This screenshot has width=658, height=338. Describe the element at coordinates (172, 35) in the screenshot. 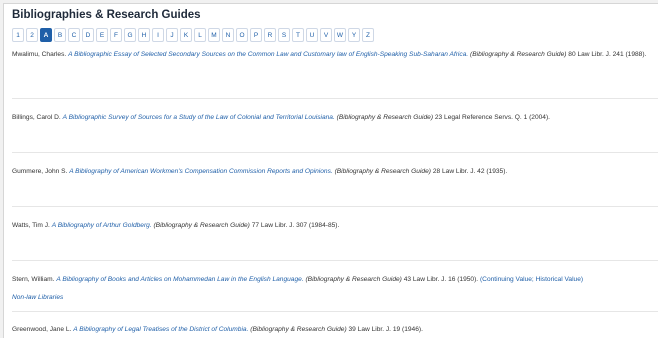

I see `alphabet-letter-j: J` at that location.